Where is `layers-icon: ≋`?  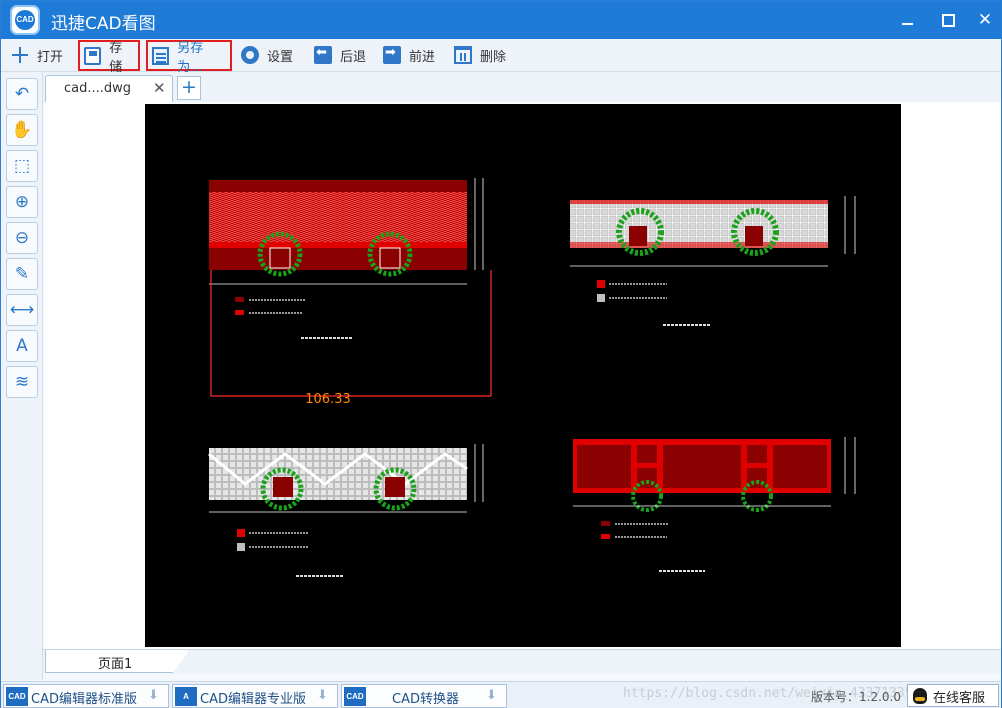
layers-icon: ≋ is located at coordinates (22, 382).